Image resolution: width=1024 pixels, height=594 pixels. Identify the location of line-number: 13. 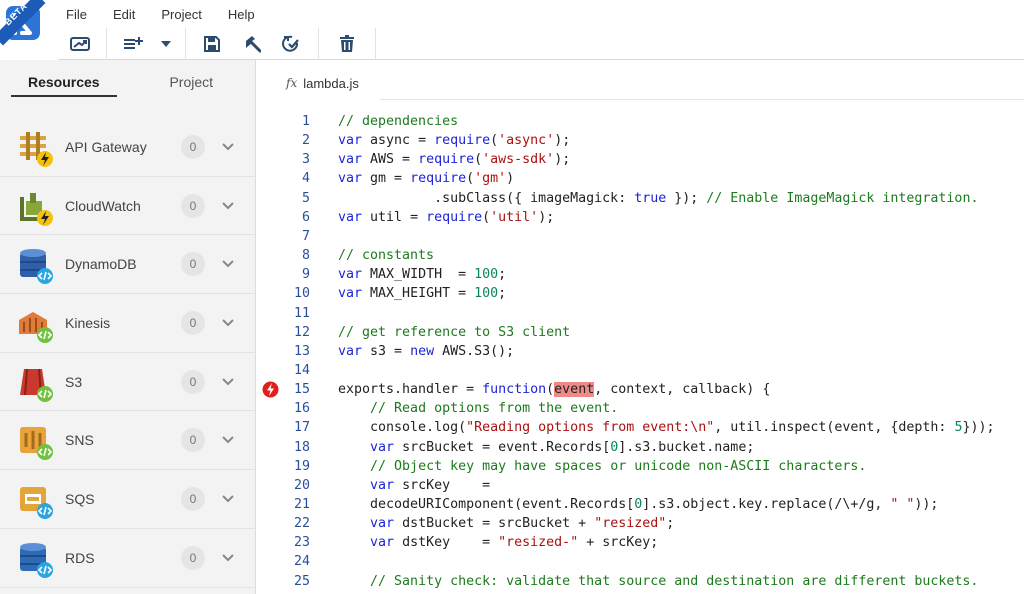
(301, 351).